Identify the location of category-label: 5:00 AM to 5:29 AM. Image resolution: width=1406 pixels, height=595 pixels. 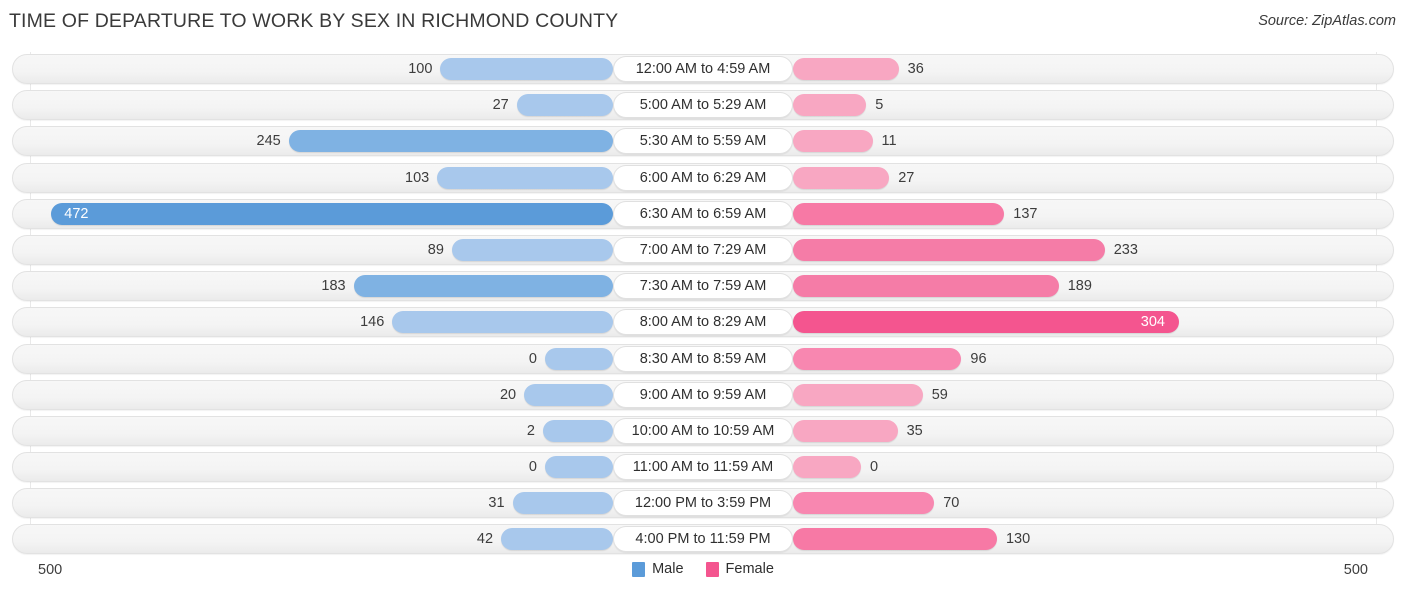
(703, 105).